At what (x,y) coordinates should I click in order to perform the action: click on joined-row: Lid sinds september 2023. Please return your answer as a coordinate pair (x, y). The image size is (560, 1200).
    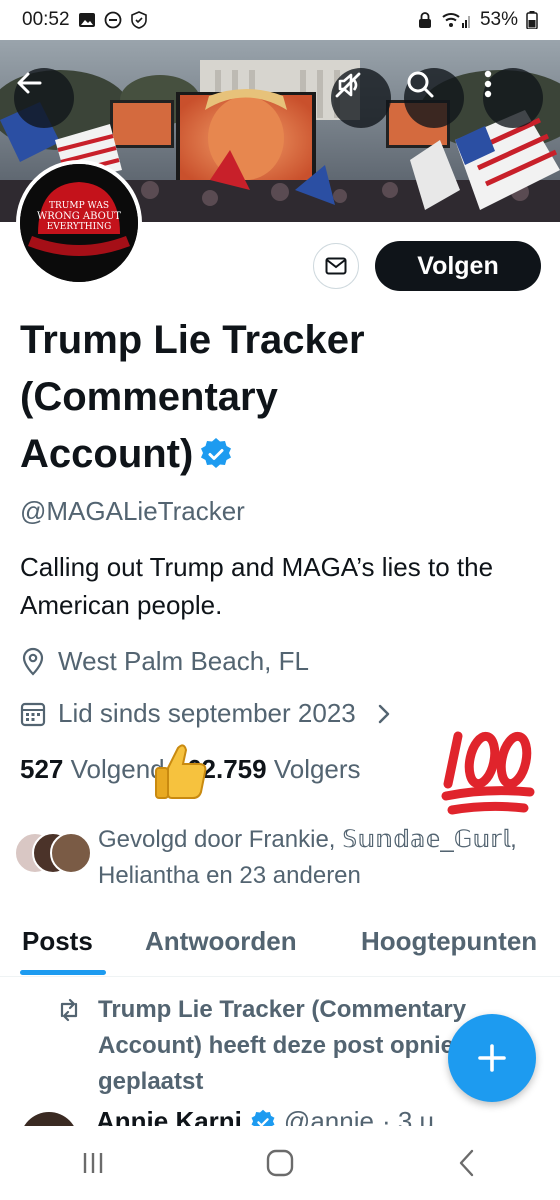
    Looking at the image, I should click on (206, 713).